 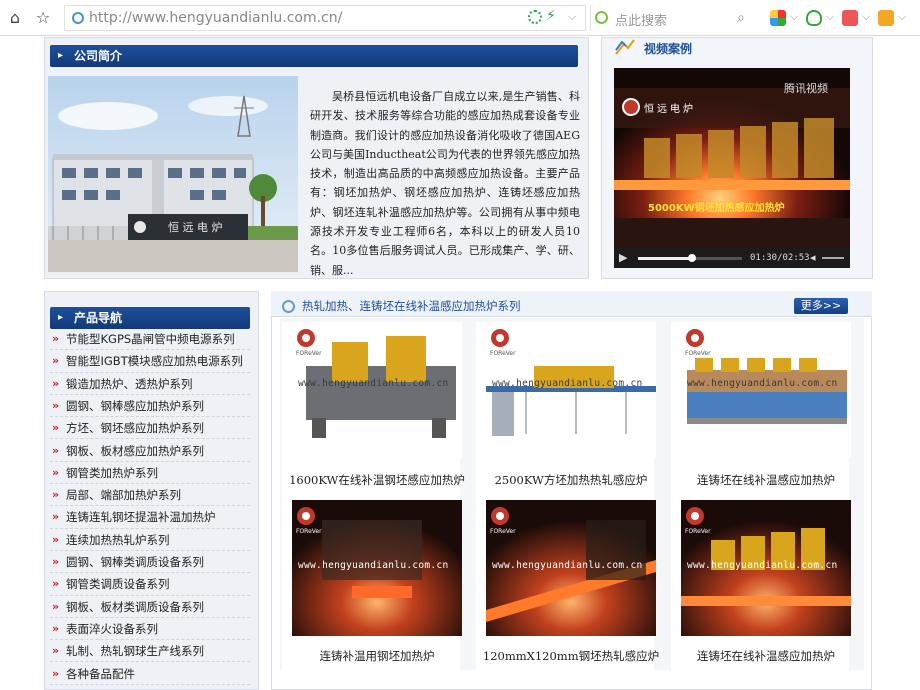 What do you see at coordinates (641, 19) in the screenshot?
I see `search-input: 点此搜索` at bounding box center [641, 19].